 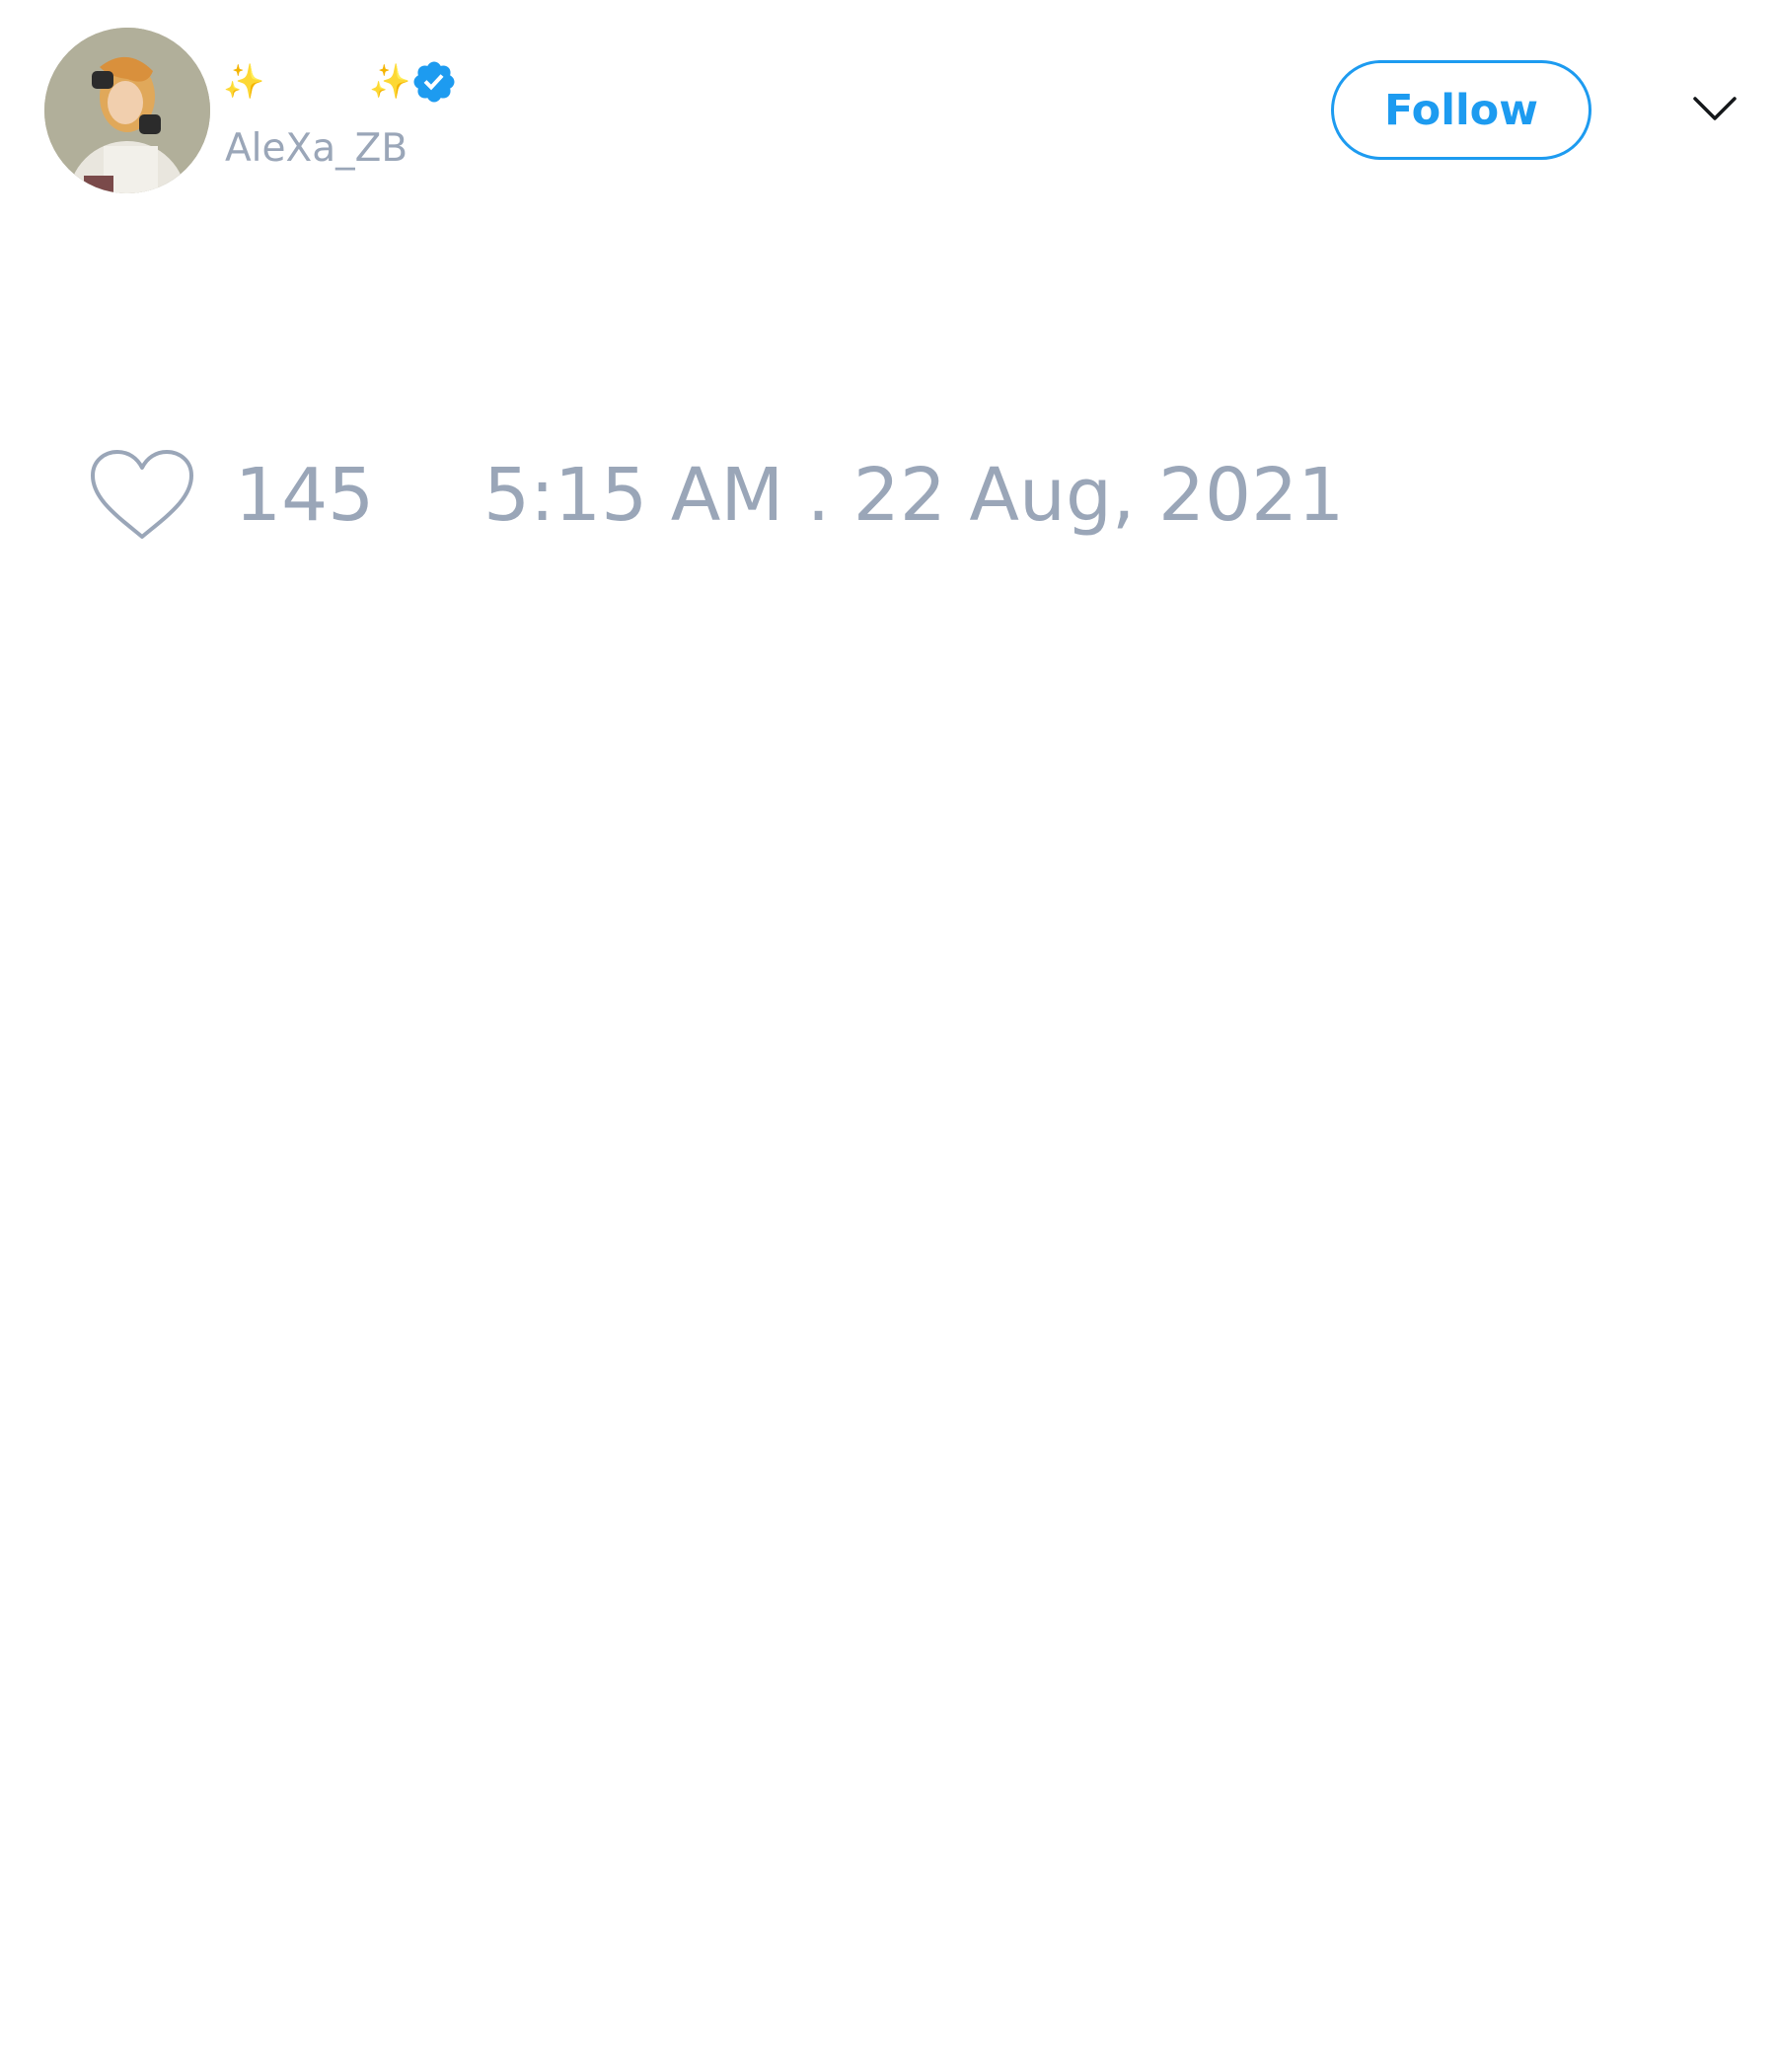 What do you see at coordinates (914, 496) in the screenshot?
I see `tweet-timestamp: 5:15 AM . 22 Aug, 2021` at bounding box center [914, 496].